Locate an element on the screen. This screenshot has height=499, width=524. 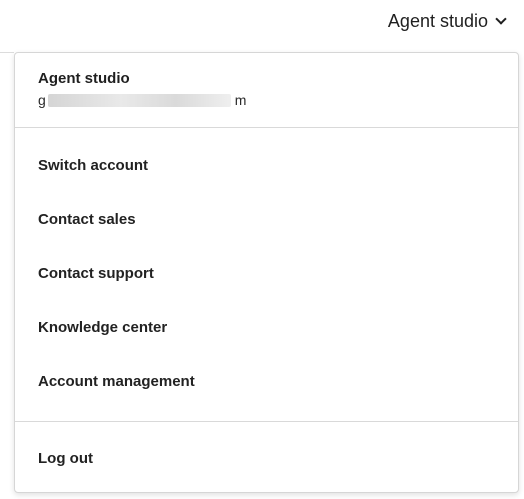
account-info: Agent studio g m is located at coordinates (266, 90).